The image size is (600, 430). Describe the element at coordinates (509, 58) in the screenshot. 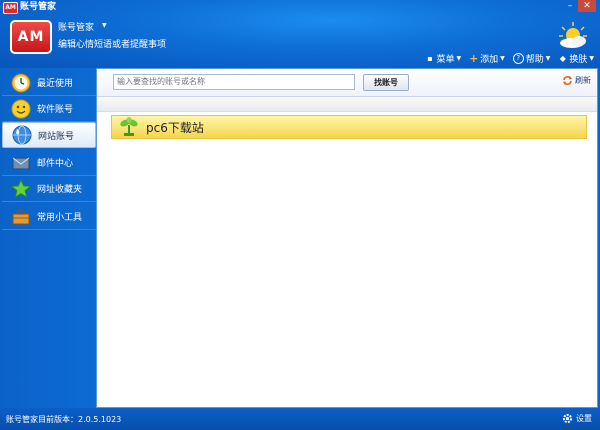

I see `toolbar: ▪ 菜单 ▼ + 添加 ▼ ? 帮助 ▼ ◆ 换肤 ▼` at that location.